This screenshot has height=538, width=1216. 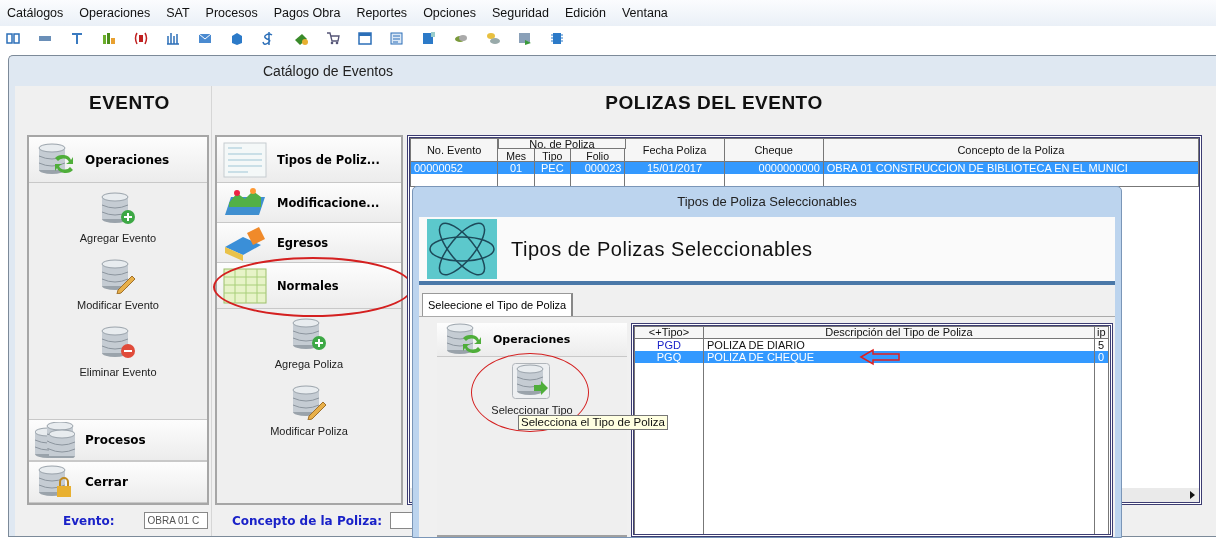 I want to click on database-stack-icon, so click(x=55, y=440).